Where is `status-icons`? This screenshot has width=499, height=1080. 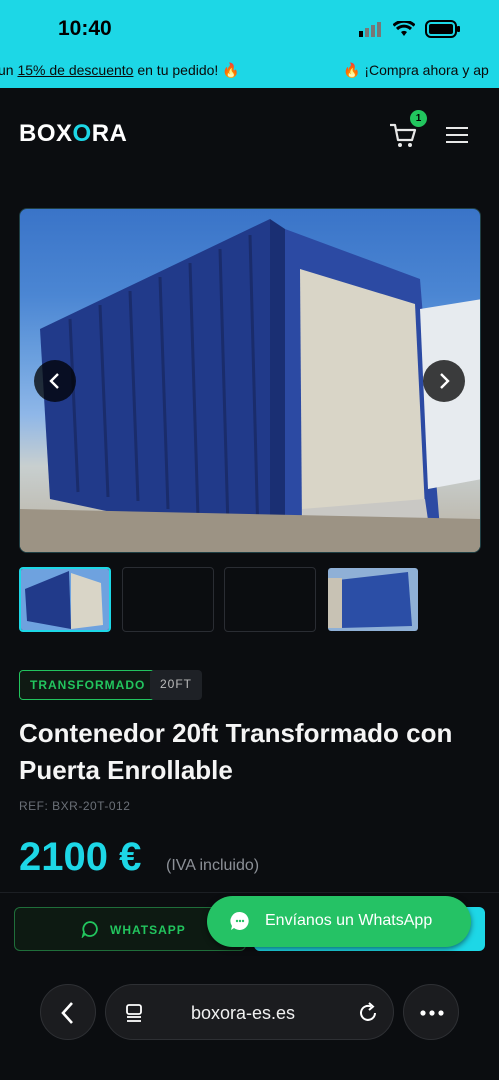 status-icons is located at coordinates (410, 29).